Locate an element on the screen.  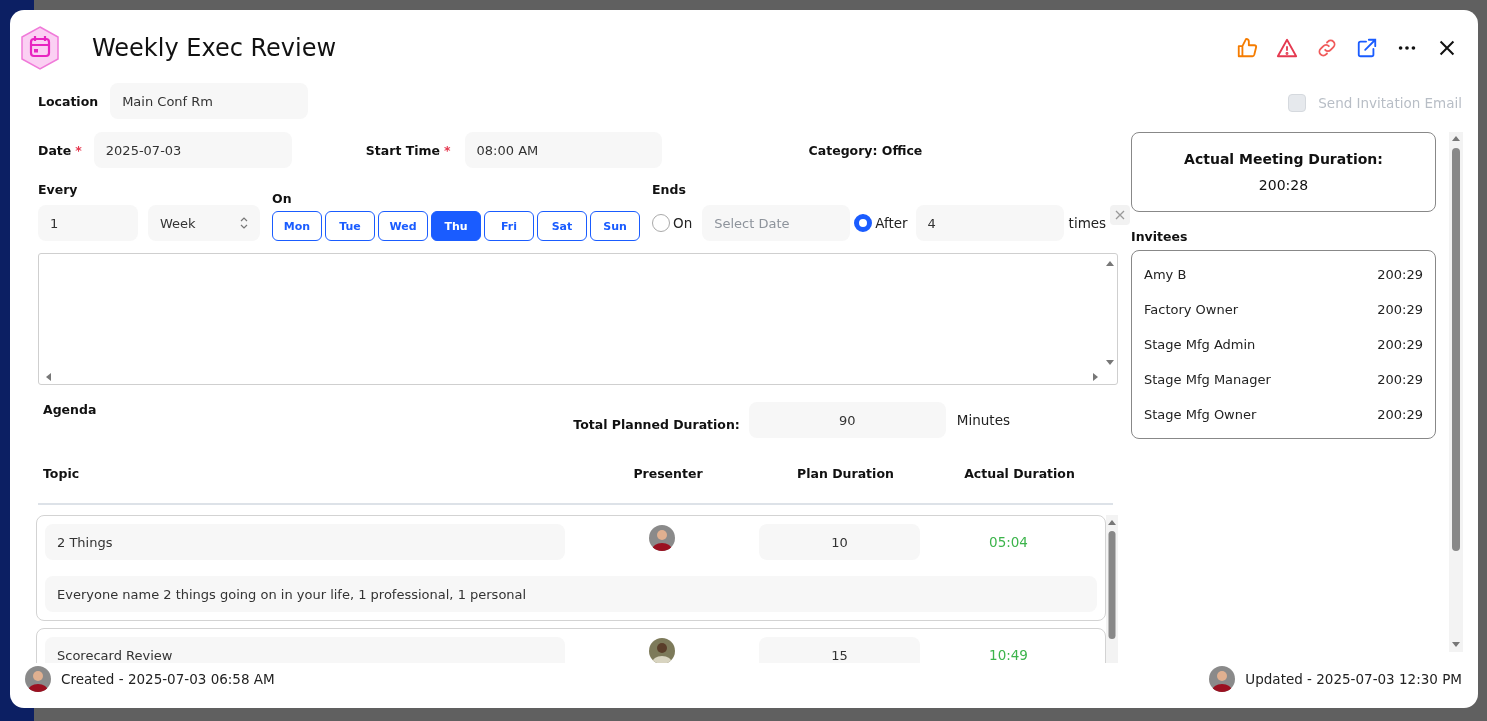
dialog-title: Weekly Exec Review is located at coordinates (215, 48).